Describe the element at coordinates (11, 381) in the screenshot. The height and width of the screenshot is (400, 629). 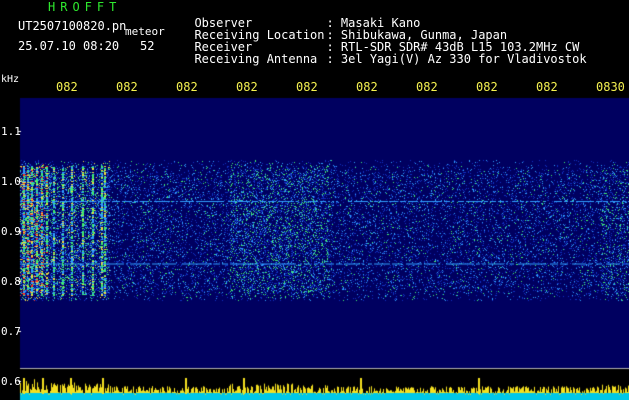
I see `y-tick-label: 0.6` at that location.